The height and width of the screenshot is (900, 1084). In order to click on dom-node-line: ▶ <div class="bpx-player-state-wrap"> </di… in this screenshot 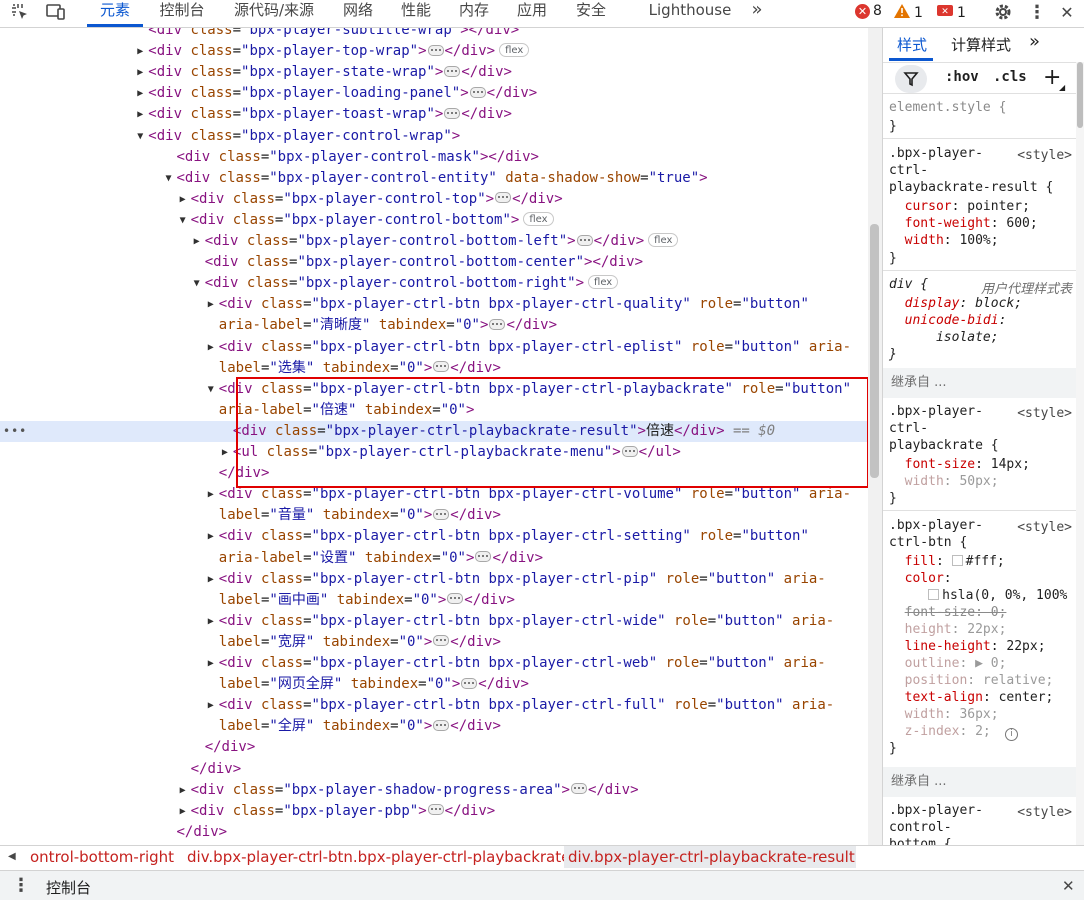, I will do `click(434, 72)`.